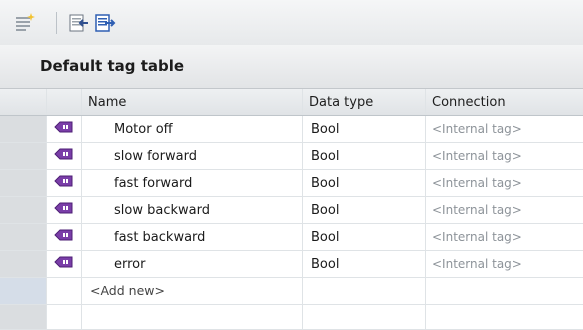  I want to click on insert-row-icon, so click(25, 23).